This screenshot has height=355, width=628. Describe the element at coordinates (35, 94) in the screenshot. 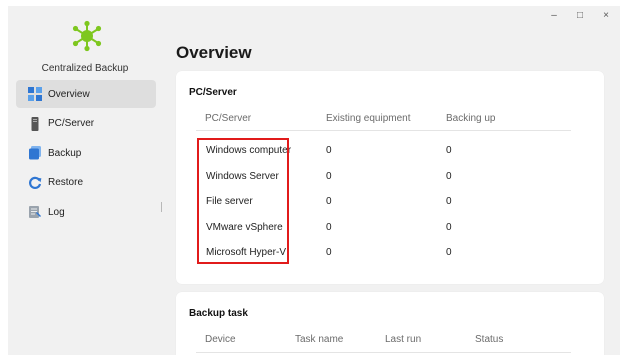

I see `overview-grid-icon` at that location.